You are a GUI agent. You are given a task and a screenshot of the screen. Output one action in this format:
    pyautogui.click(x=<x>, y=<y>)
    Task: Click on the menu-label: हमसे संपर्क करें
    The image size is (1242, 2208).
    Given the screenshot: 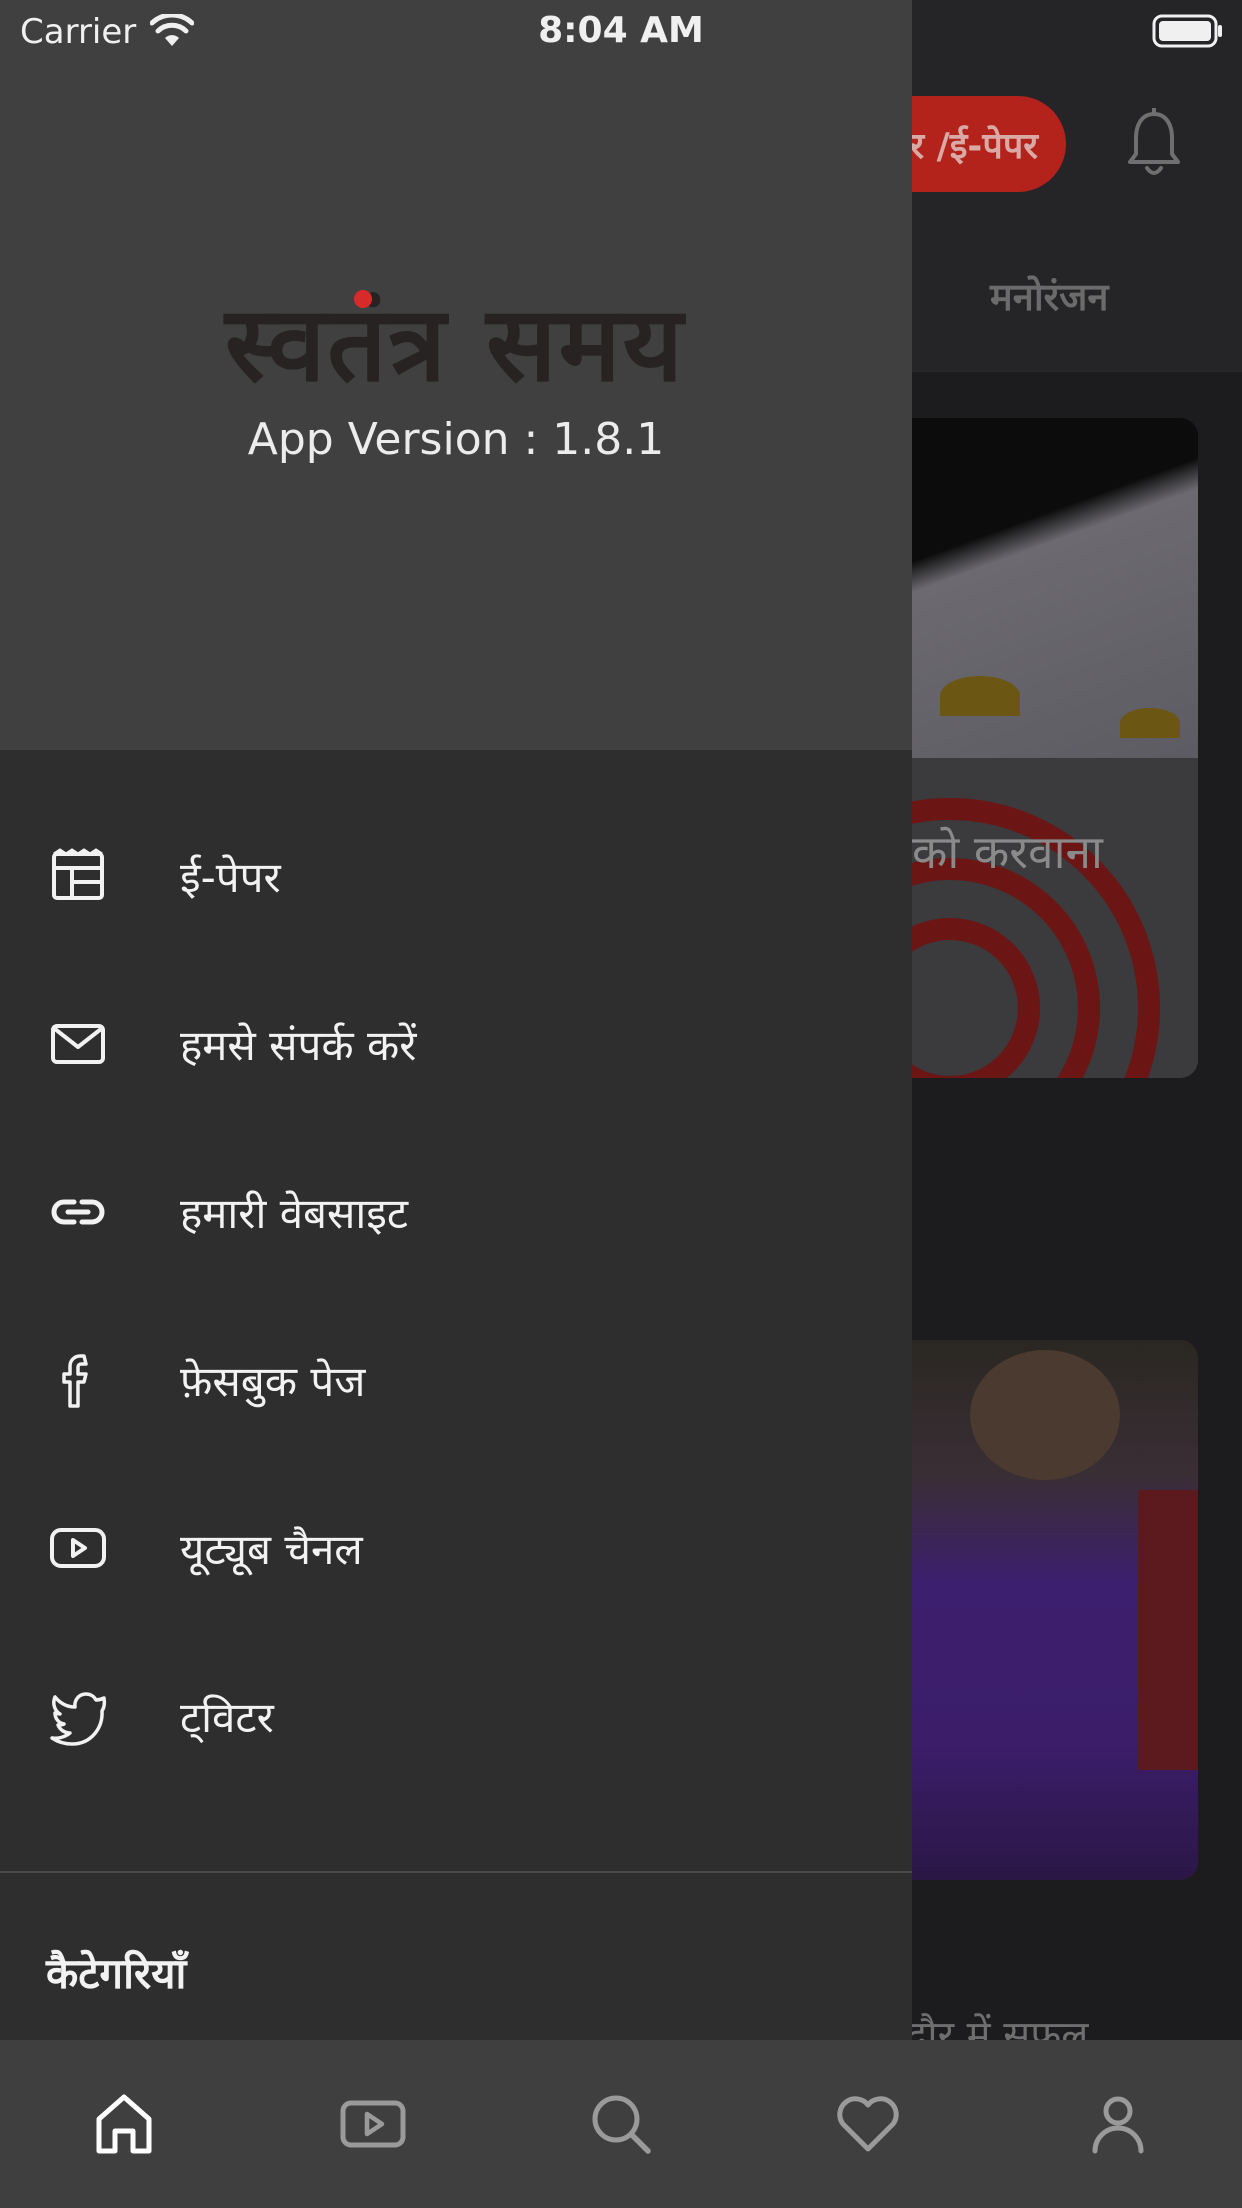 What is the action you would take?
    pyautogui.click(x=298, y=1045)
    